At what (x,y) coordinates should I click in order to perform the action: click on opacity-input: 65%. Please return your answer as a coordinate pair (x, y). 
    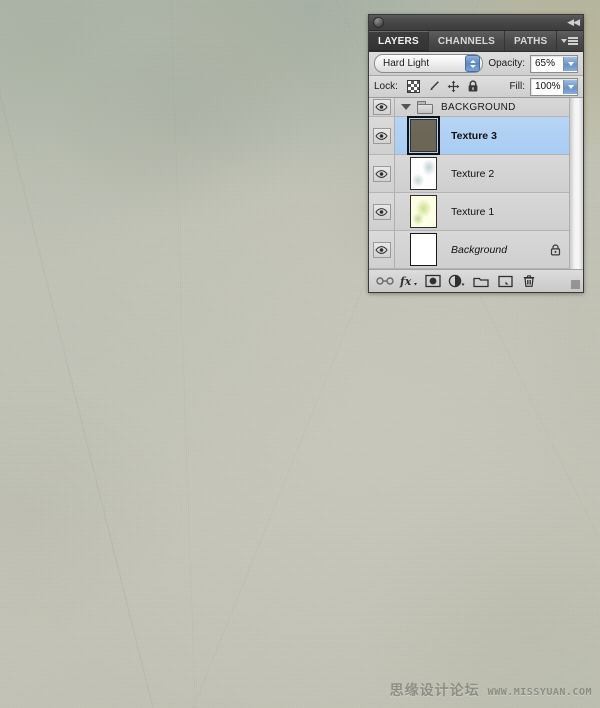
    Looking at the image, I should click on (554, 63).